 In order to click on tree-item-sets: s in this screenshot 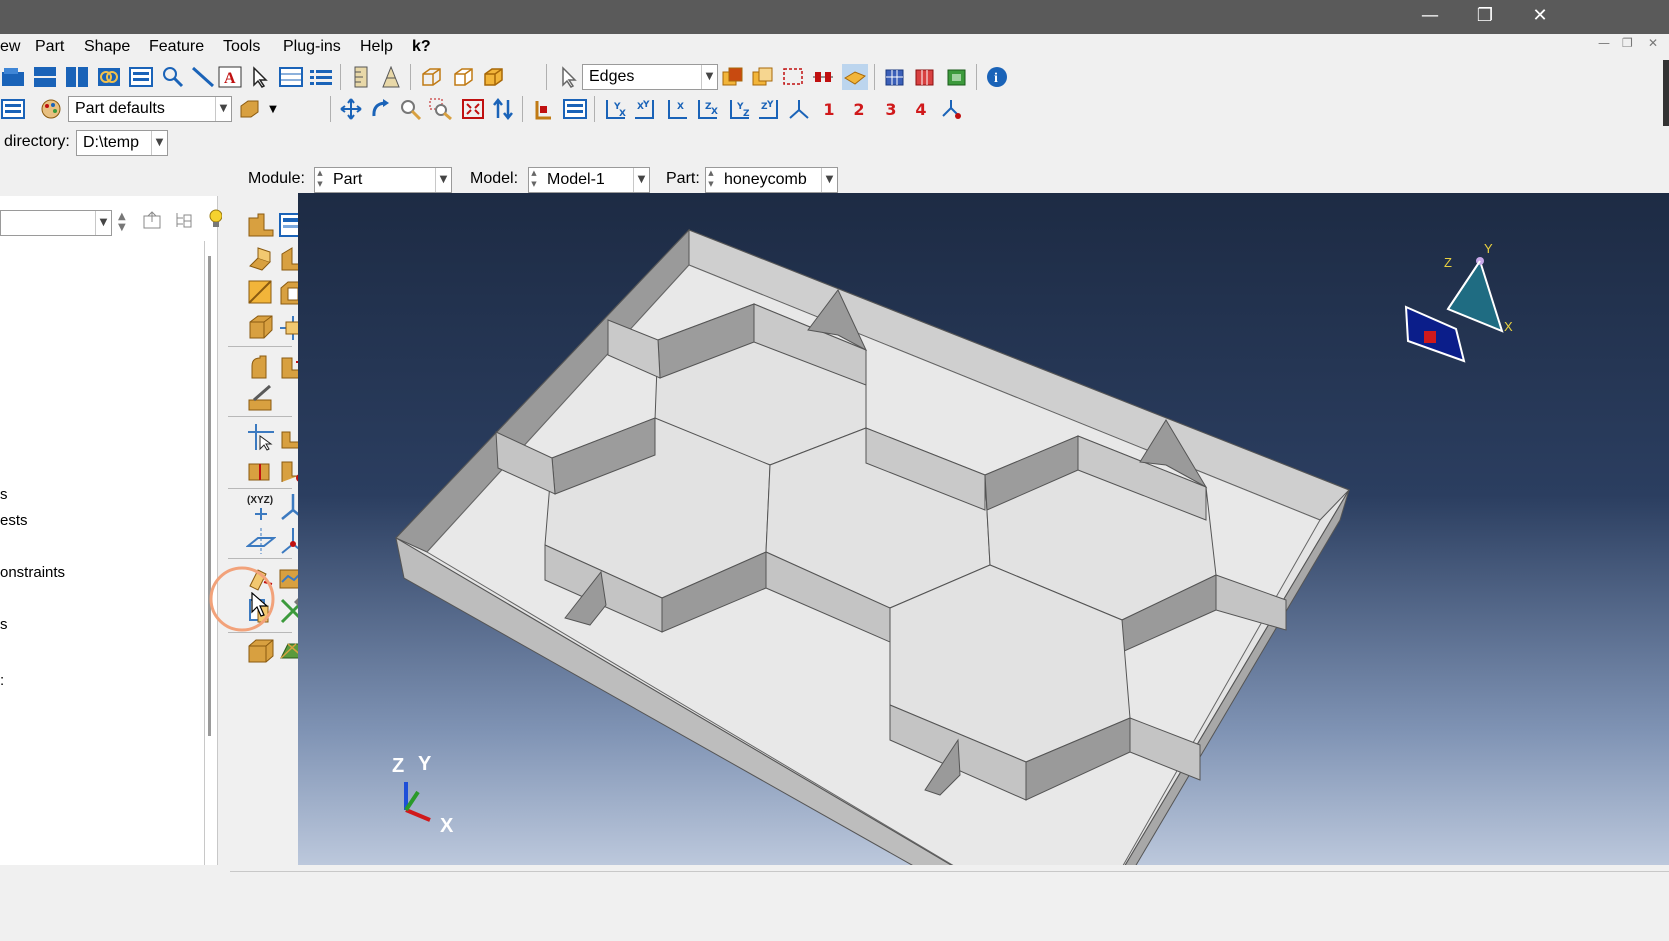, I will do `click(4, 494)`.